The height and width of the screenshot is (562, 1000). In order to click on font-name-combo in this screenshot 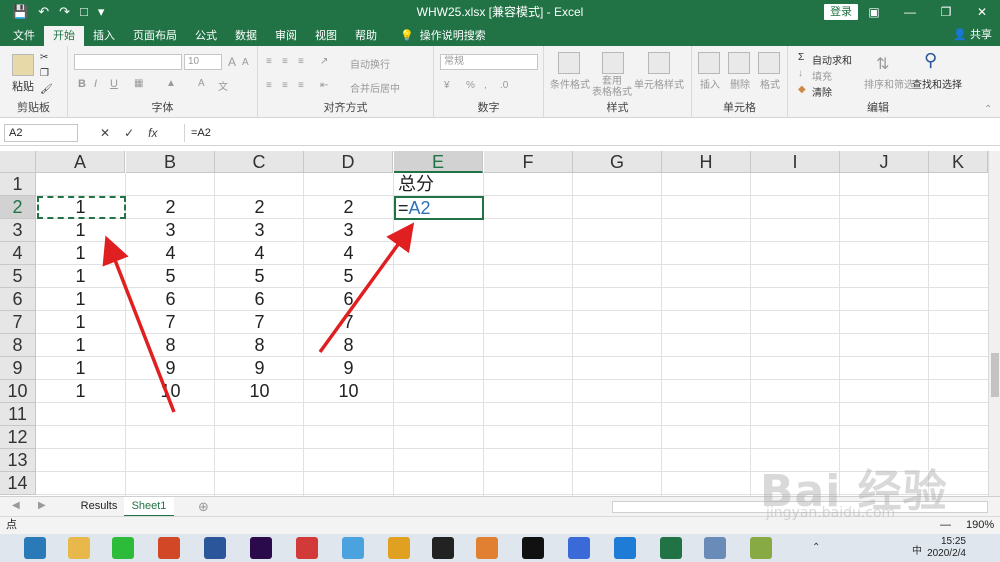, I will do `click(128, 62)`.